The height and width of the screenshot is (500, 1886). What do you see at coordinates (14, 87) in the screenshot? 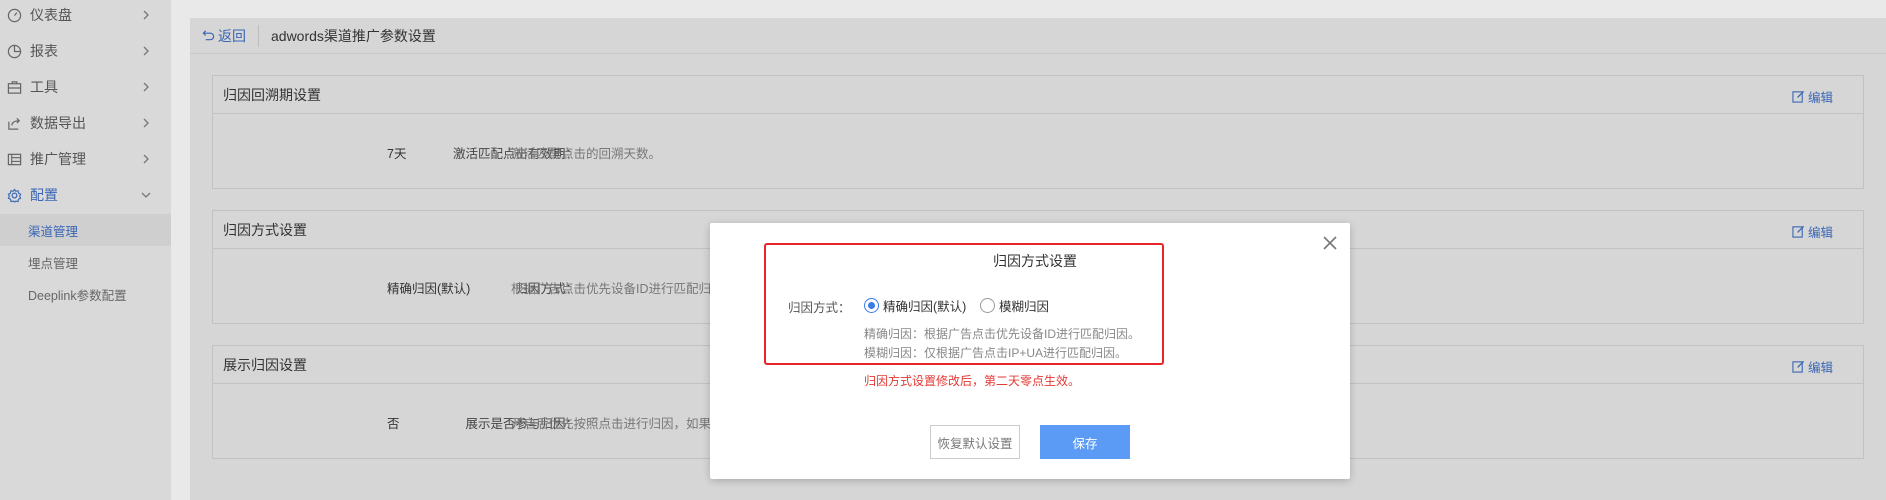
I see `toolbox-icon` at bounding box center [14, 87].